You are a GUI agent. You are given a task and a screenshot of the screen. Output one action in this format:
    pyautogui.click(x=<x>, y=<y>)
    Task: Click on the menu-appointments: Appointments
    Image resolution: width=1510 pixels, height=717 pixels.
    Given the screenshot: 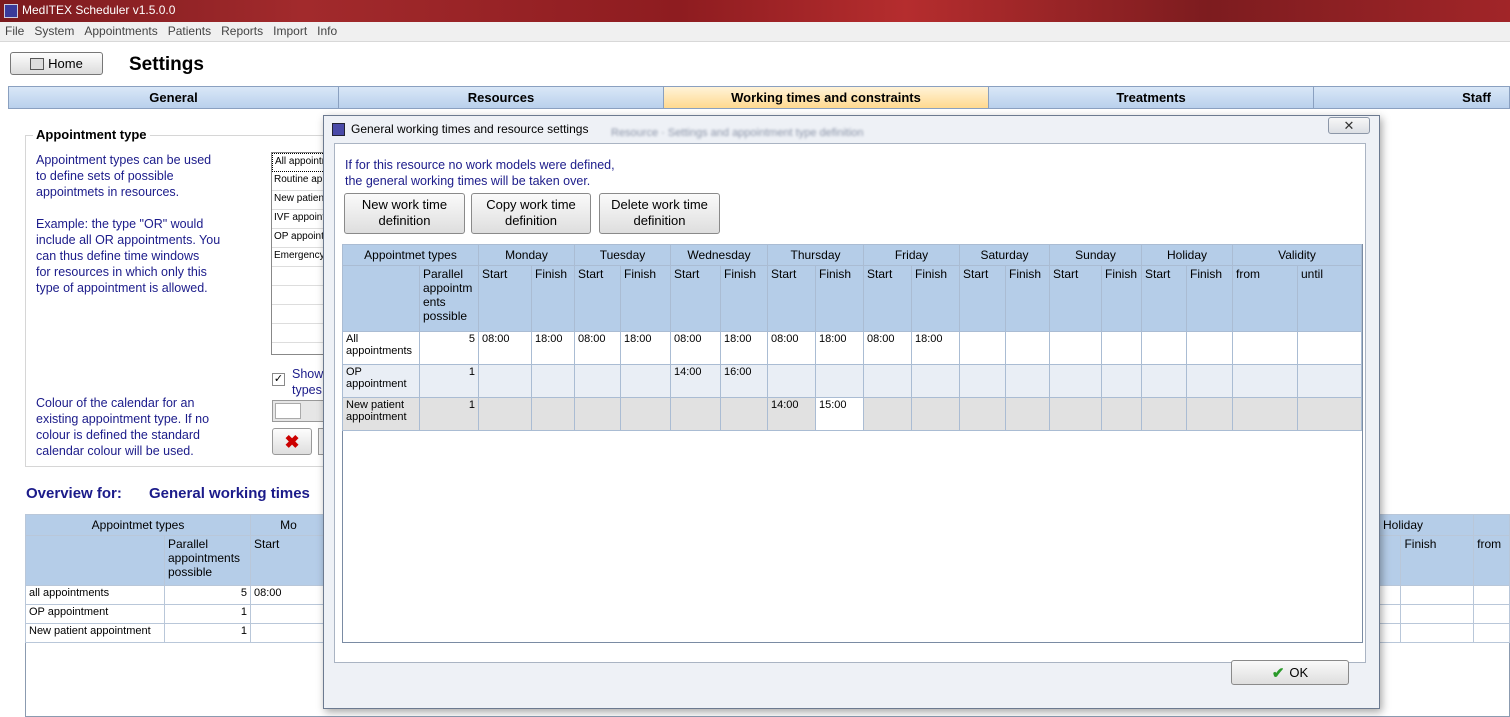 What is the action you would take?
    pyautogui.click(x=120, y=30)
    